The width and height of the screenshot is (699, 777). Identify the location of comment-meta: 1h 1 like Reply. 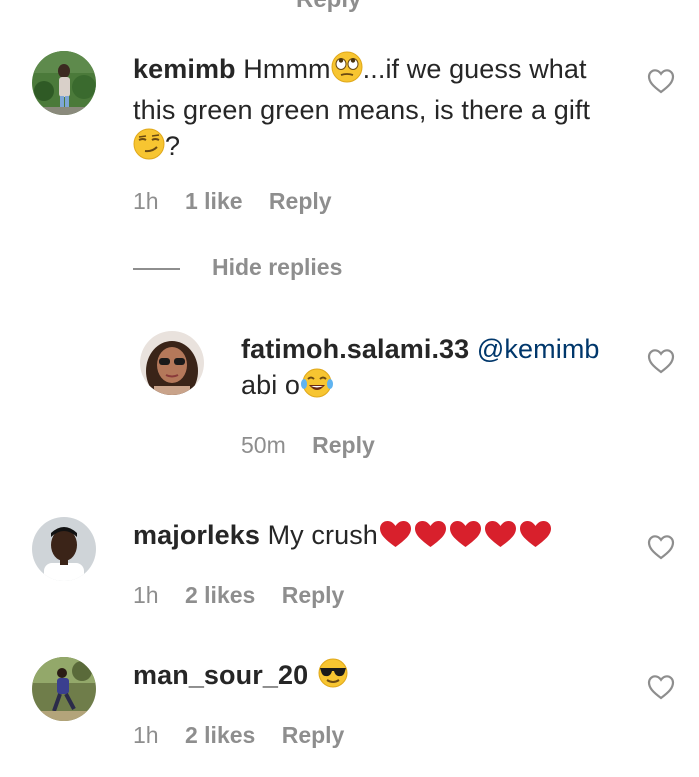
(242, 201).